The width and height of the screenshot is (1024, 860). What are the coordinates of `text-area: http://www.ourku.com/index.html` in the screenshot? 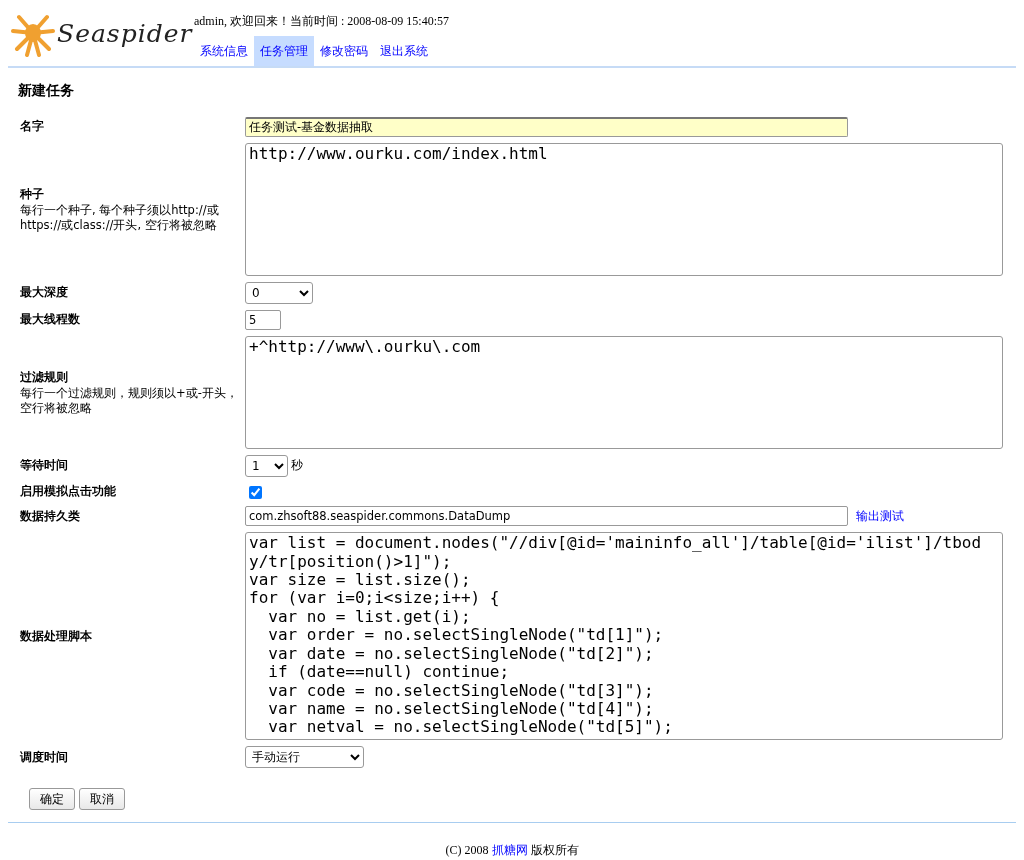 It's located at (624, 209).